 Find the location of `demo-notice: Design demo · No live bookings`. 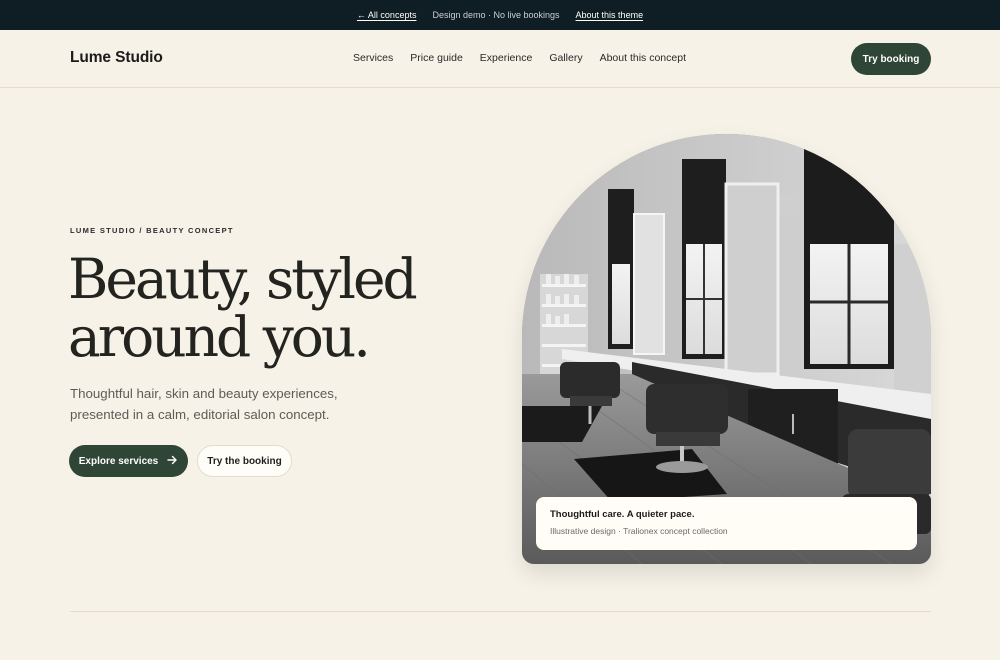

demo-notice: Design demo · No live bookings is located at coordinates (496, 15).